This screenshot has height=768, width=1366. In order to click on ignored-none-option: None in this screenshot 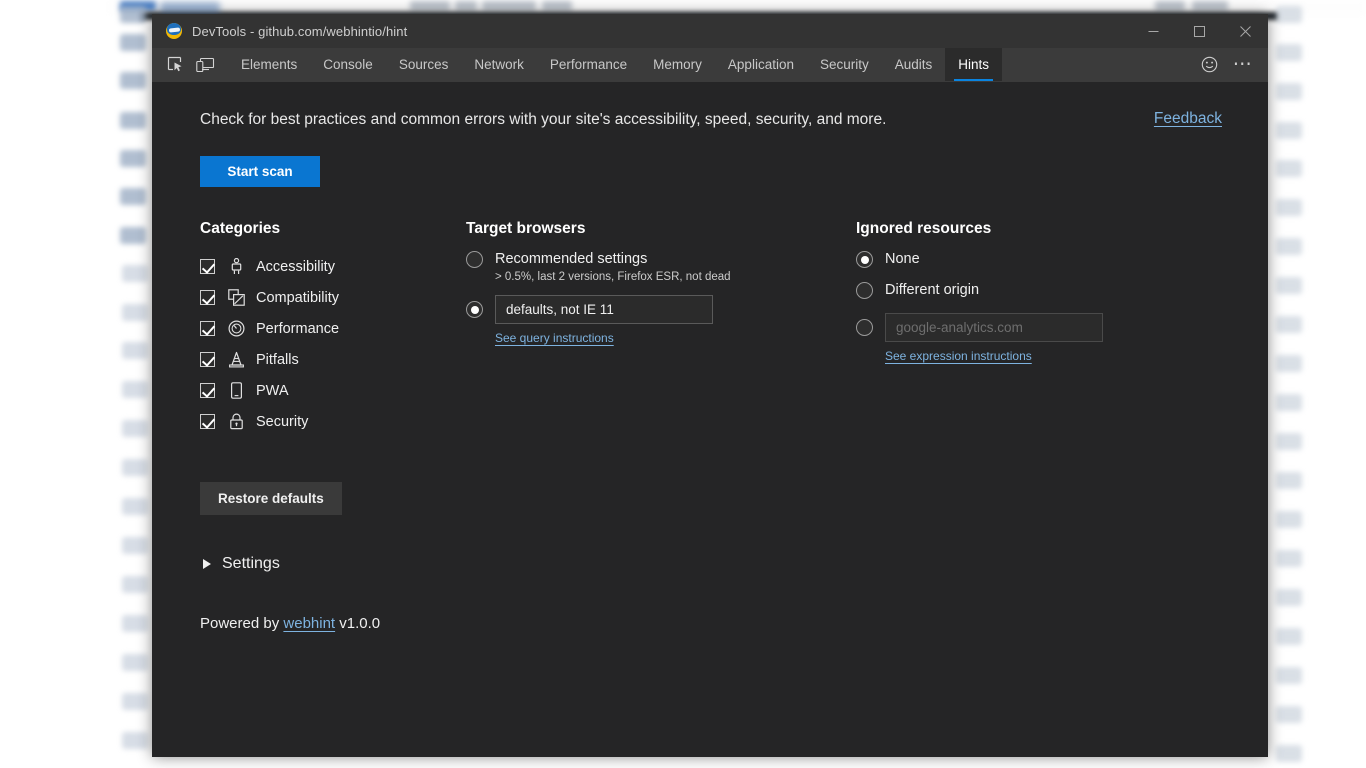, I will do `click(1006, 260)`.